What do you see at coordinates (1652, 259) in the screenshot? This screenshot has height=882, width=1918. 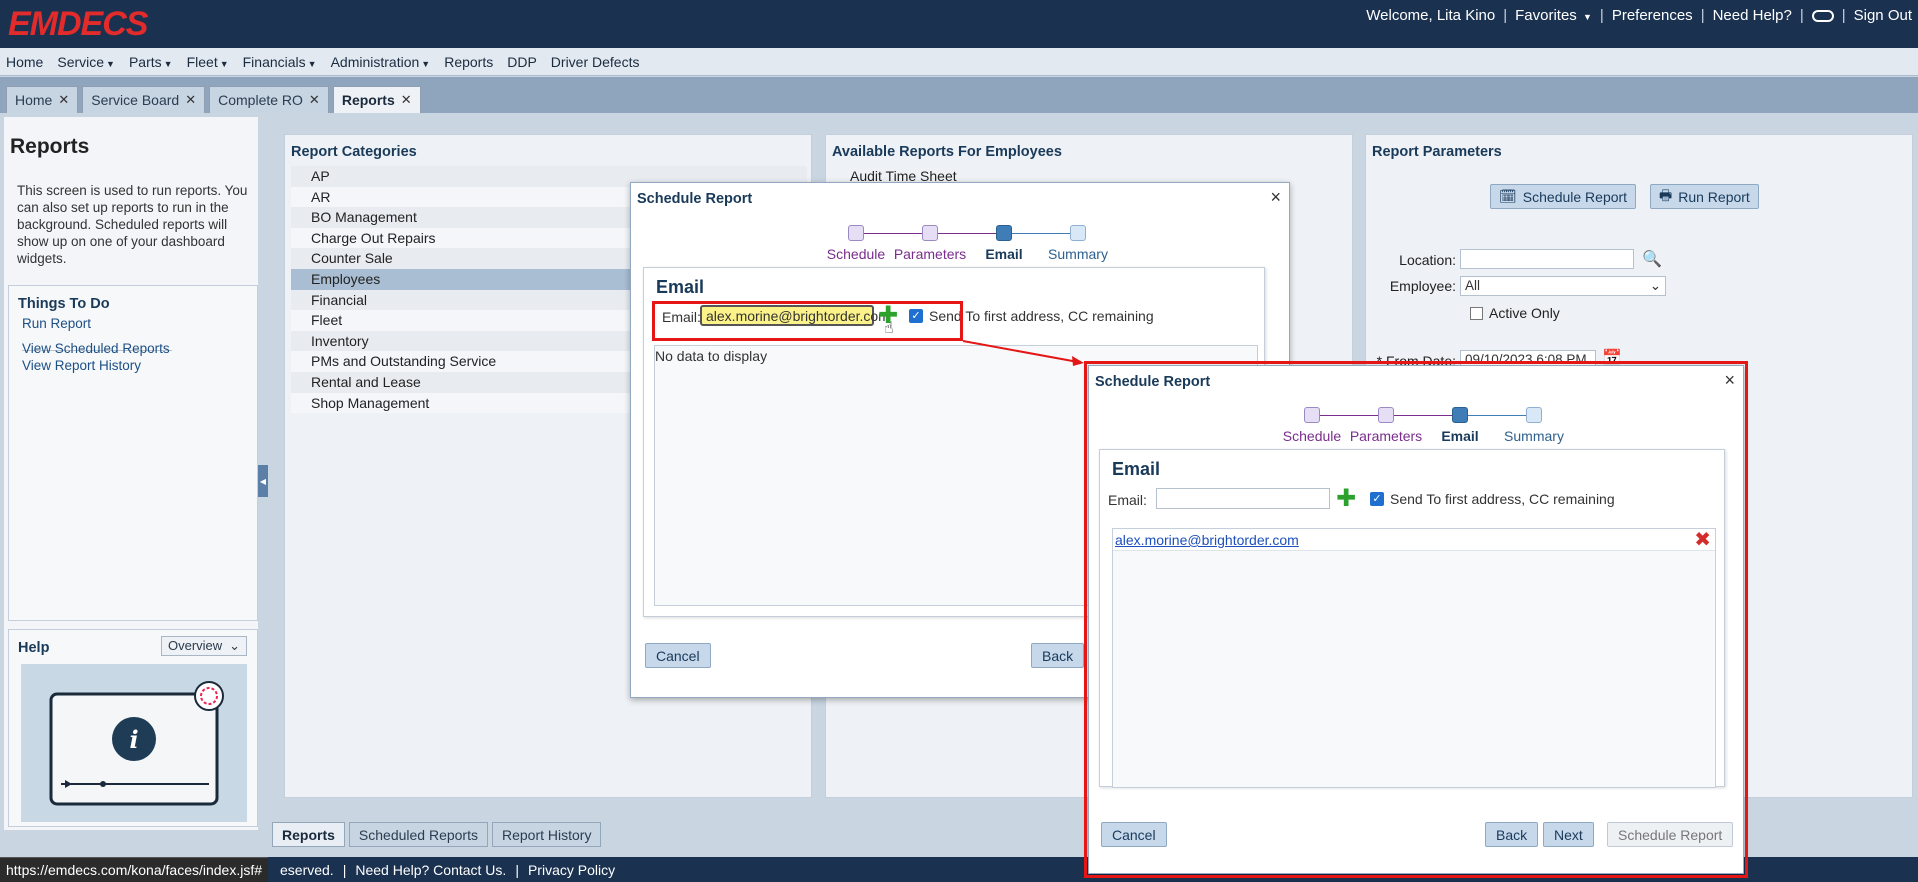 I see `search-icon: 🔍` at bounding box center [1652, 259].